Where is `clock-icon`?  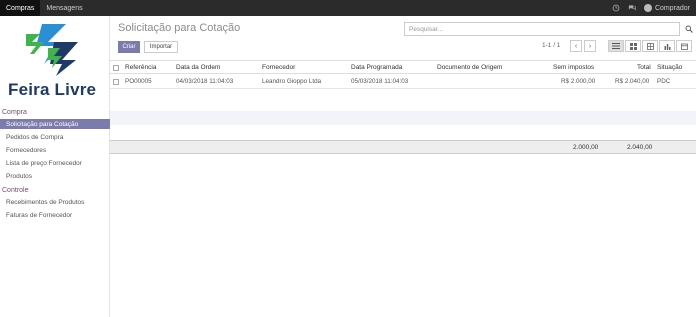 clock-icon is located at coordinates (616, 8).